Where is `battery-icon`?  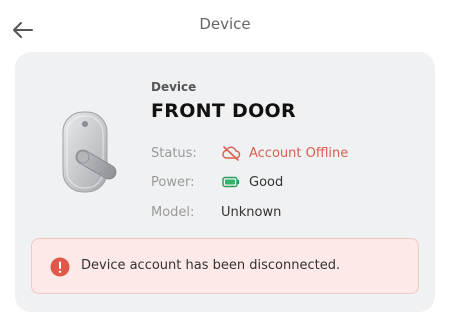
battery-icon is located at coordinates (232, 182).